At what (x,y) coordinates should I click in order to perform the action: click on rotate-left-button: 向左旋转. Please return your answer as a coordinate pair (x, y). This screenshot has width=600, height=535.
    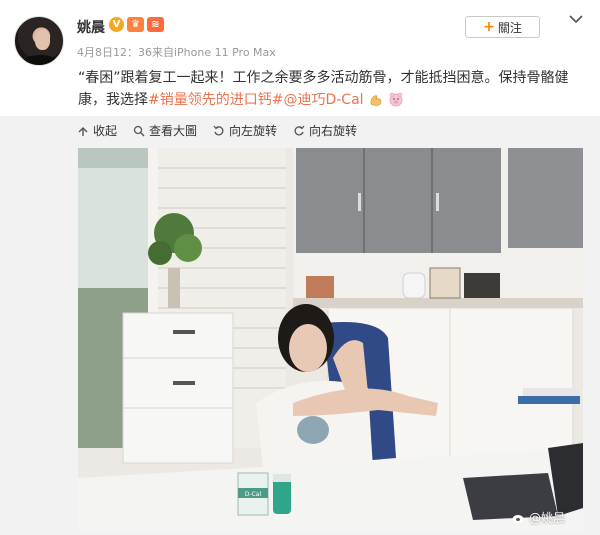
    Looking at the image, I should click on (245, 130).